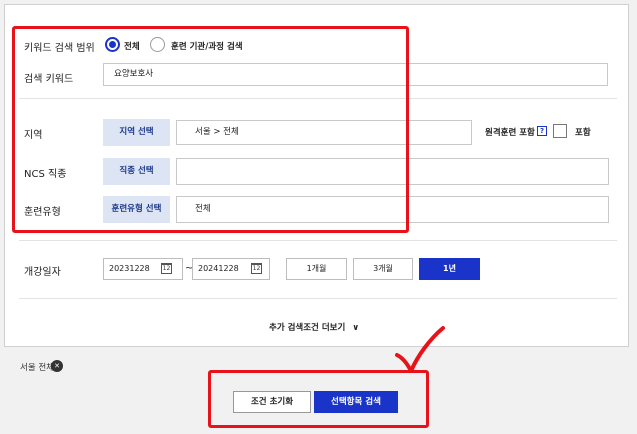  What do you see at coordinates (37, 368) in the screenshot?
I see `selected-tag-label: 서울 전체` at bounding box center [37, 368].